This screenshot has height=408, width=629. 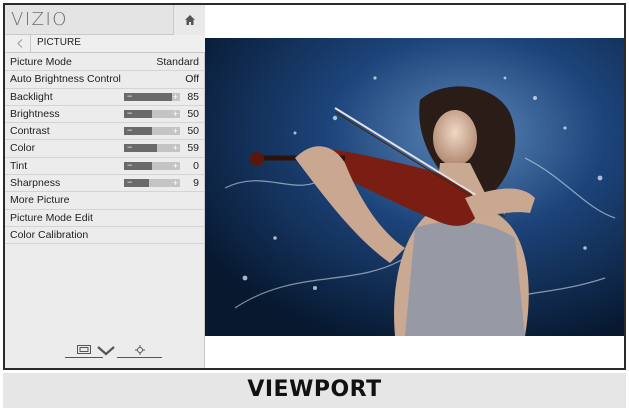 I want to click on menu-row-value: 9, so click(x=196, y=183).